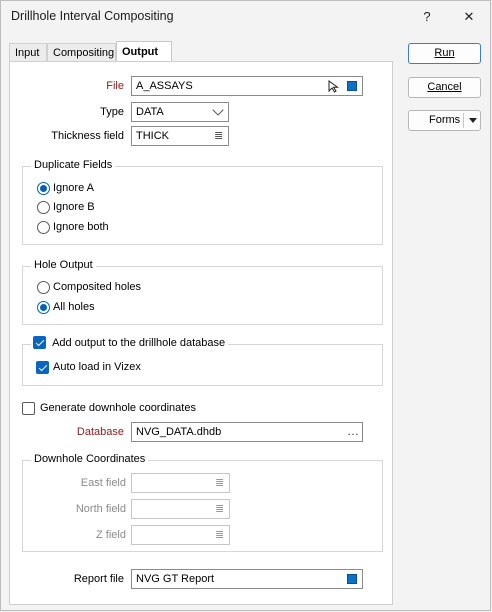 The height and width of the screenshot is (612, 492). I want to click on add-output-title: Add output to the drillhole database, so click(130, 343).